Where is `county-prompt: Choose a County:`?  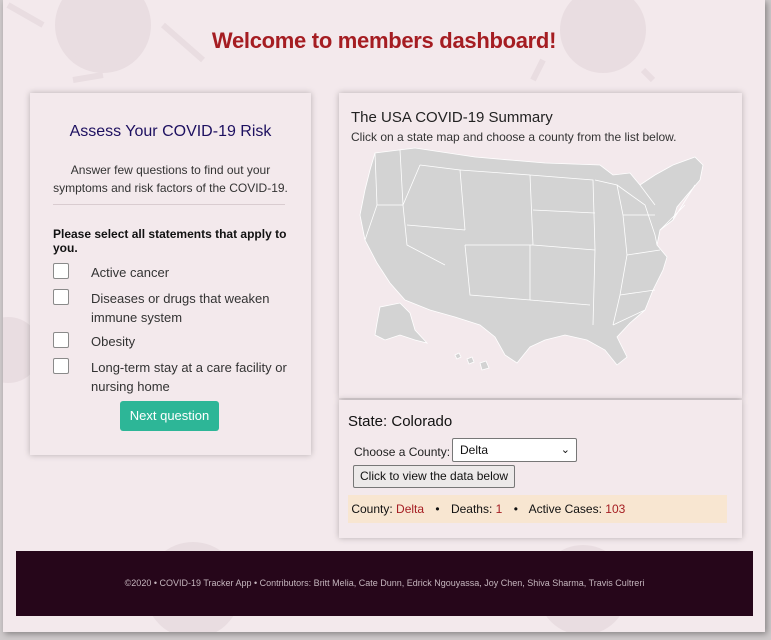 county-prompt: Choose a County: is located at coordinates (402, 452).